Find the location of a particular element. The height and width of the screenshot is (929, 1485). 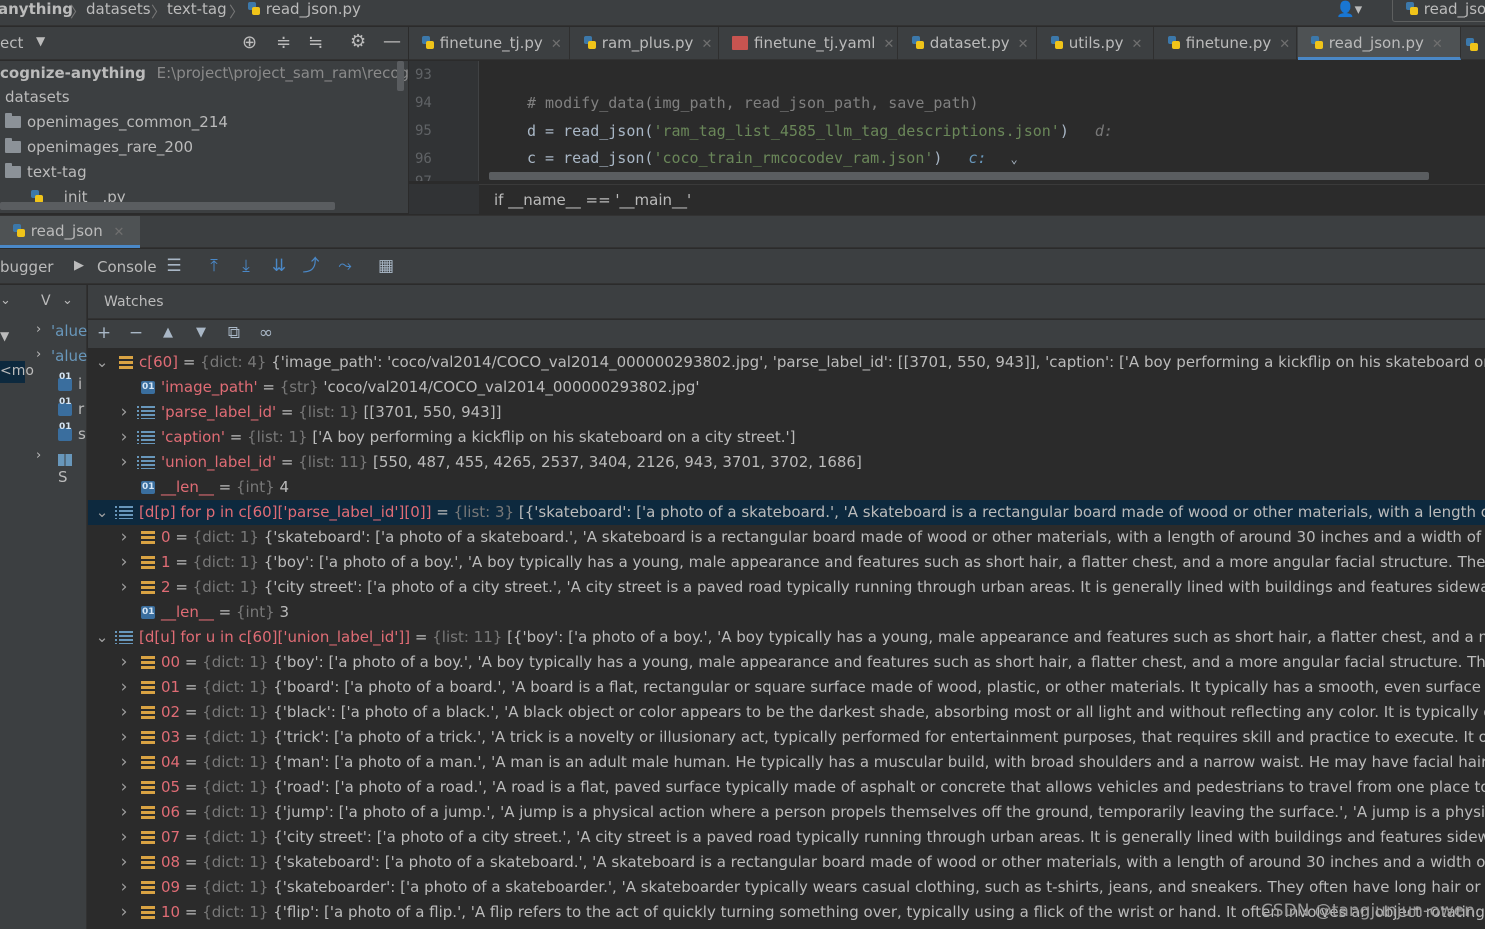

debug-run-tab: read_json ✕ is located at coordinates (70, 232).